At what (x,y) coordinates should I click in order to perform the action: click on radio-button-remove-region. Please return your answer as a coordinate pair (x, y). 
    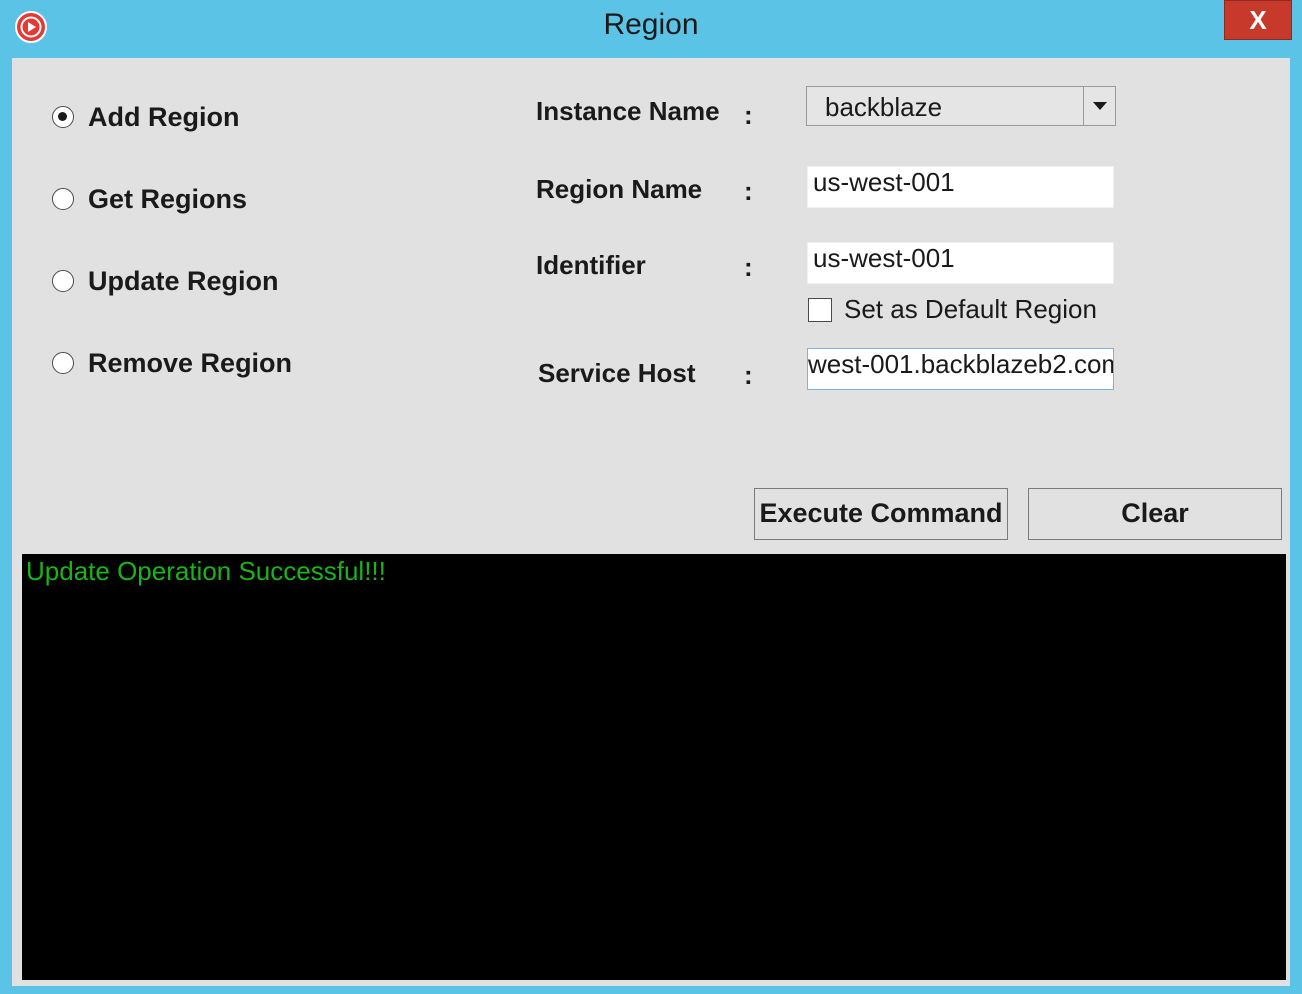
    Looking at the image, I should click on (63, 363).